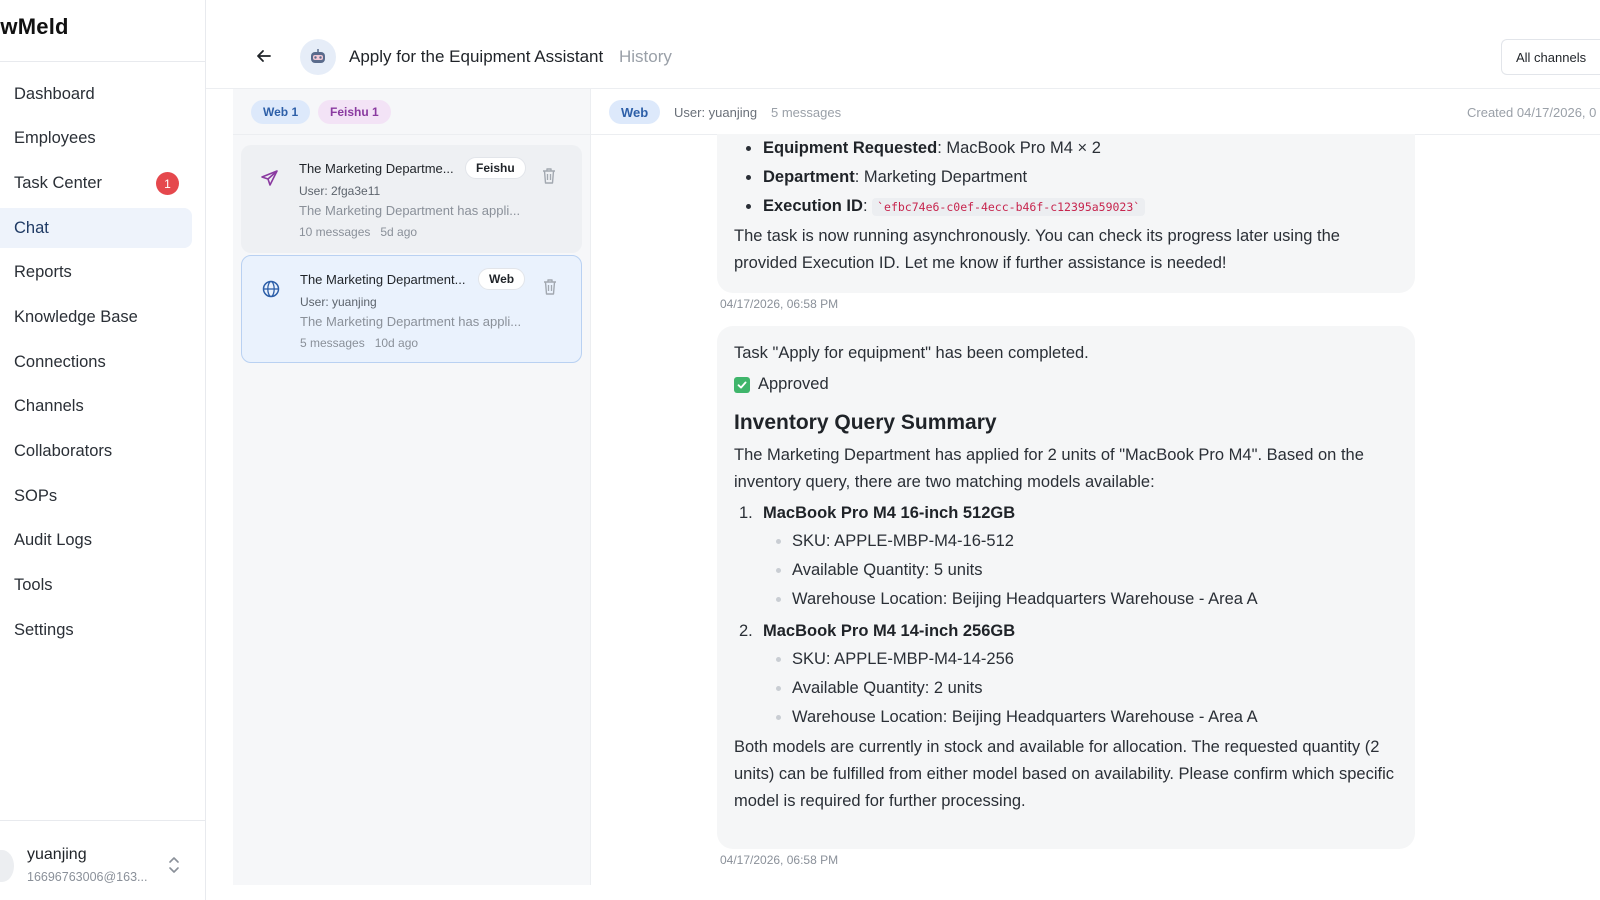 The image size is (1600, 900). What do you see at coordinates (495, 168) in the screenshot?
I see `session-channel-tag: Feishu` at bounding box center [495, 168].